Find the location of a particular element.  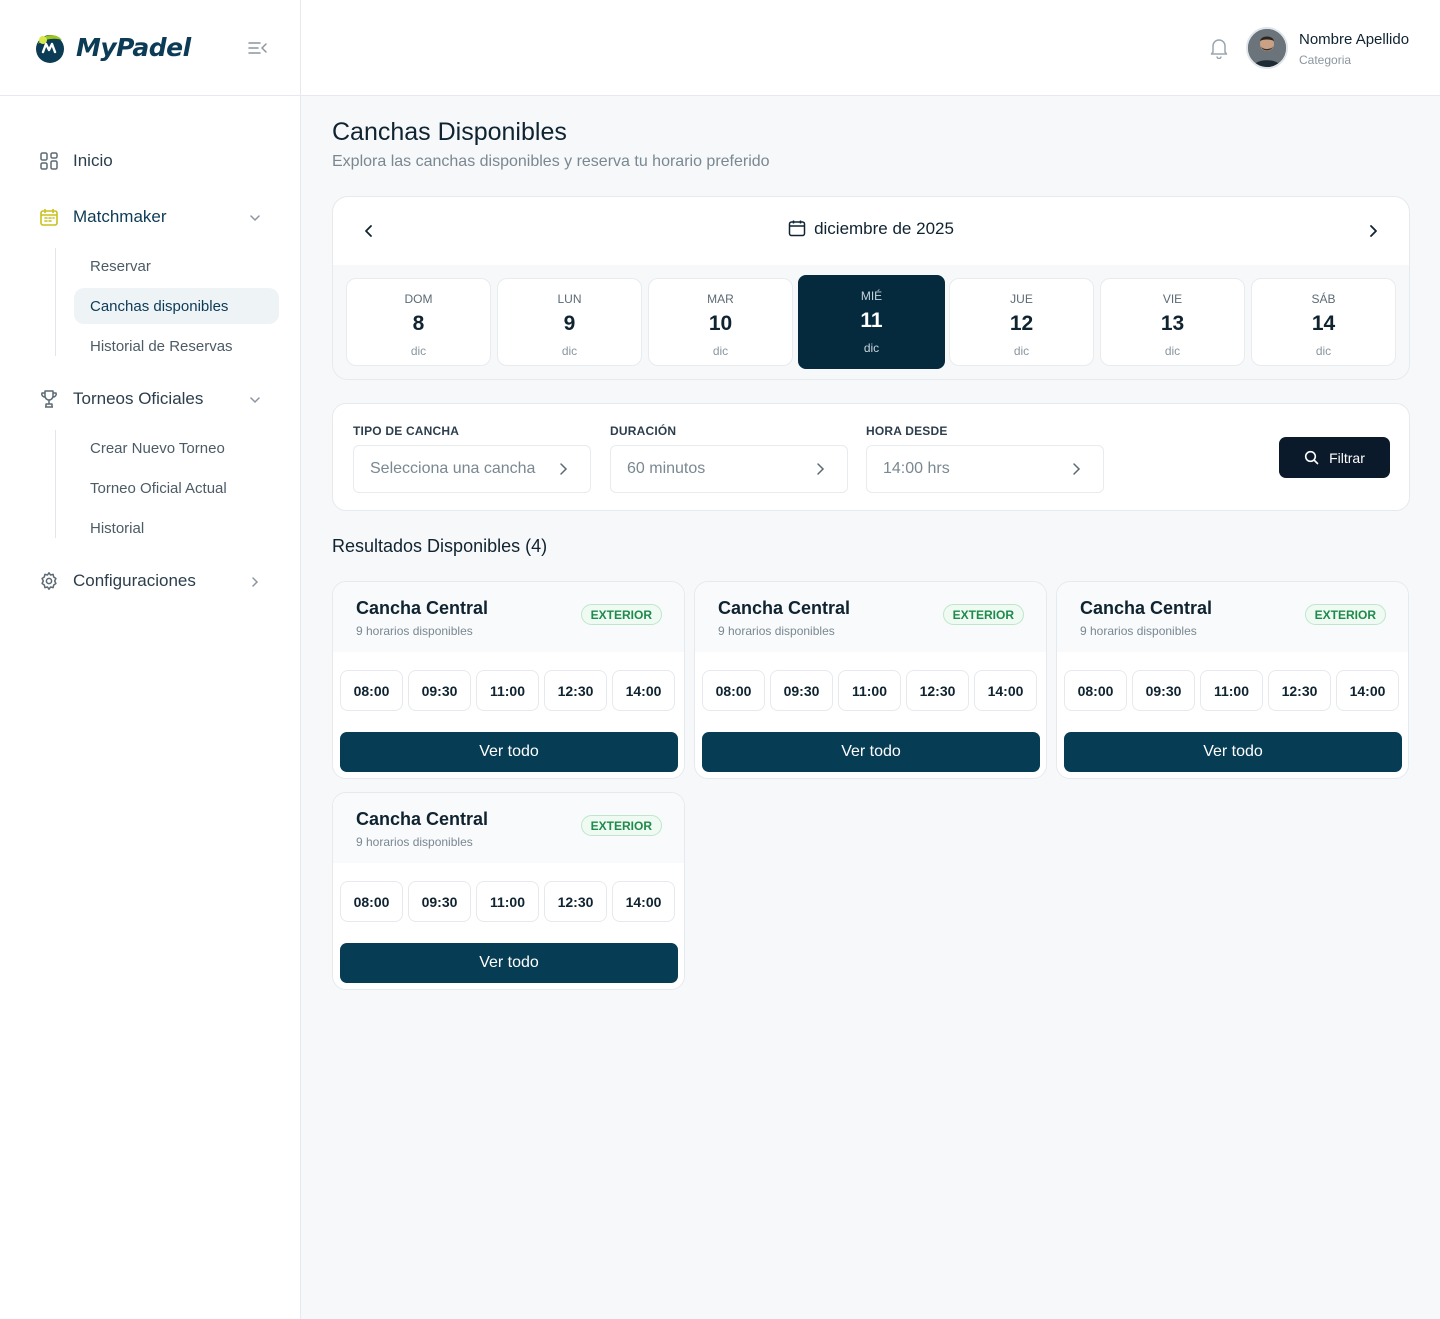

sidebar-item-label: Torneos Oficiales is located at coordinates (138, 398).